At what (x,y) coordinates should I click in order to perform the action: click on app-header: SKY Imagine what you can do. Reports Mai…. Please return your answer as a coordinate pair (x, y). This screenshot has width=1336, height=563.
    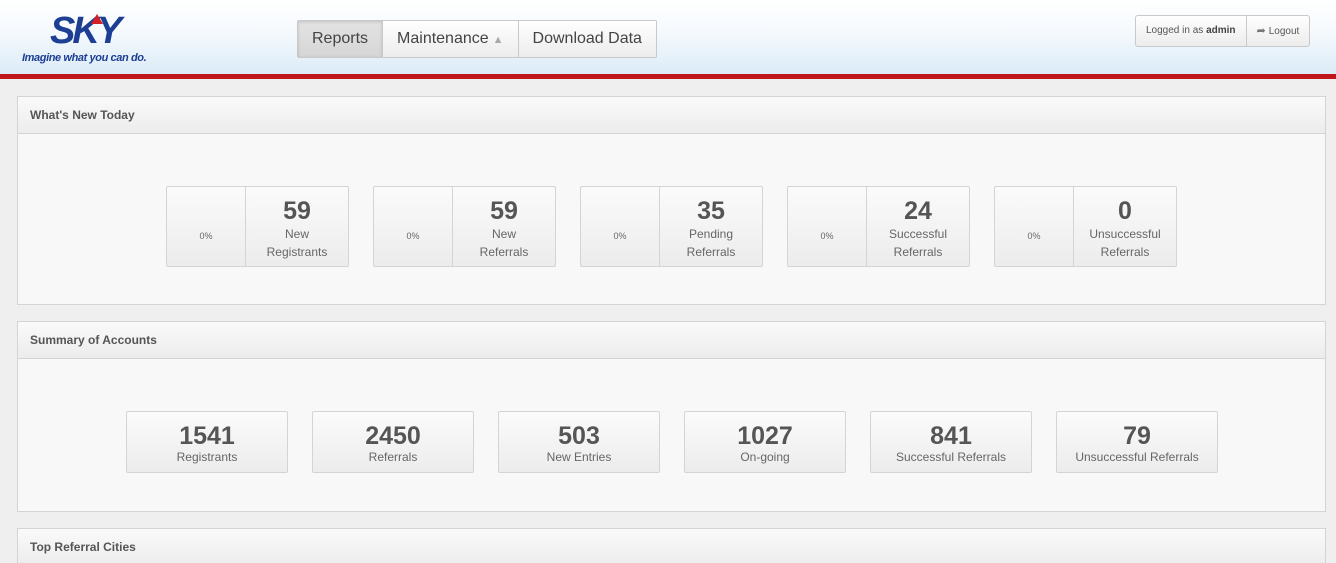
    Looking at the image, I should click on (668, 37).